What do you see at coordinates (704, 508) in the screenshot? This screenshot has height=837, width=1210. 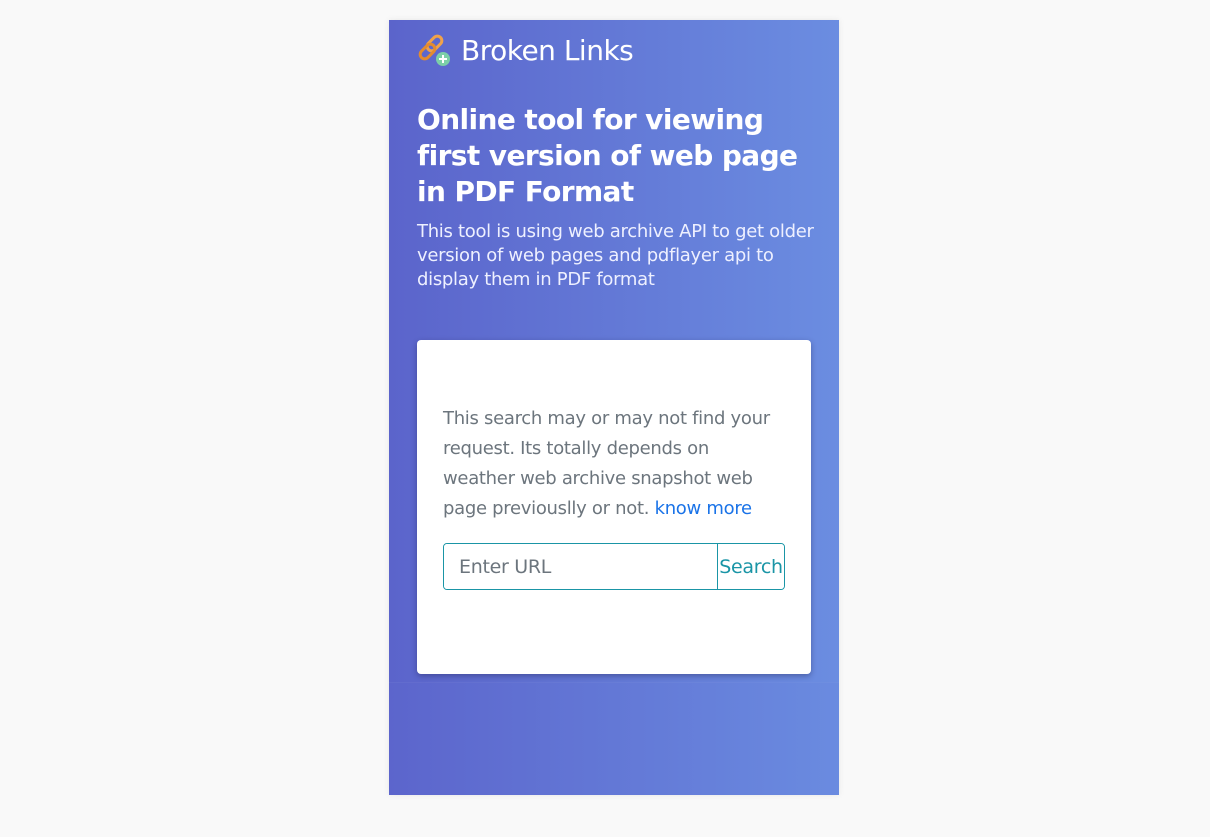 I see `know-more-link: know more` at bounding box center [704, 508].